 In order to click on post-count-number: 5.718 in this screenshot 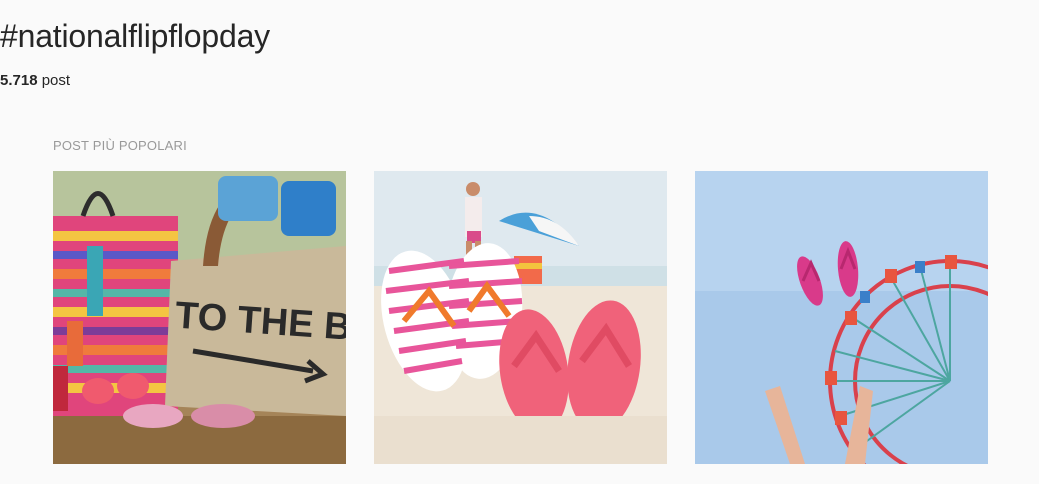, I will do `click(19, 80)`.